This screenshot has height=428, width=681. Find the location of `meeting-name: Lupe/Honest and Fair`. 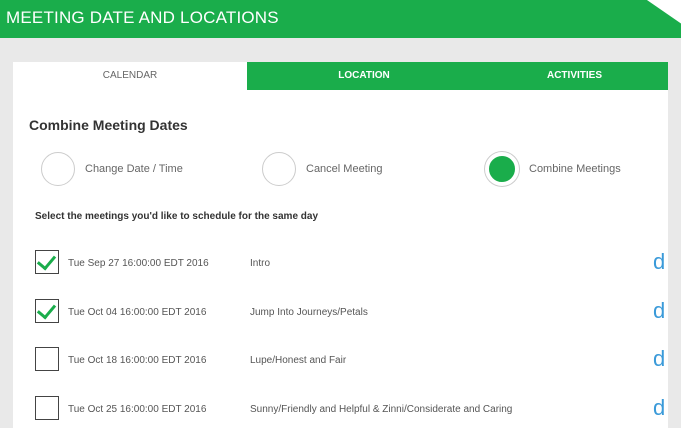

meeting-name: Lupe/Honest and Fair is located at coordinates (298, 360).